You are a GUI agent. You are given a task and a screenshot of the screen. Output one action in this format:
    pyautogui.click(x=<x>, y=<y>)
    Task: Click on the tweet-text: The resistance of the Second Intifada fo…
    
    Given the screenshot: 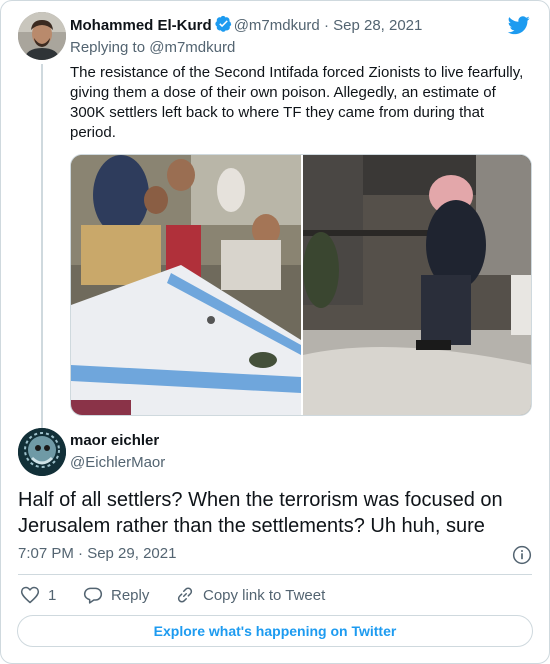 What is the action you would take?
    pyautogui.click(x=297, y=102)
    